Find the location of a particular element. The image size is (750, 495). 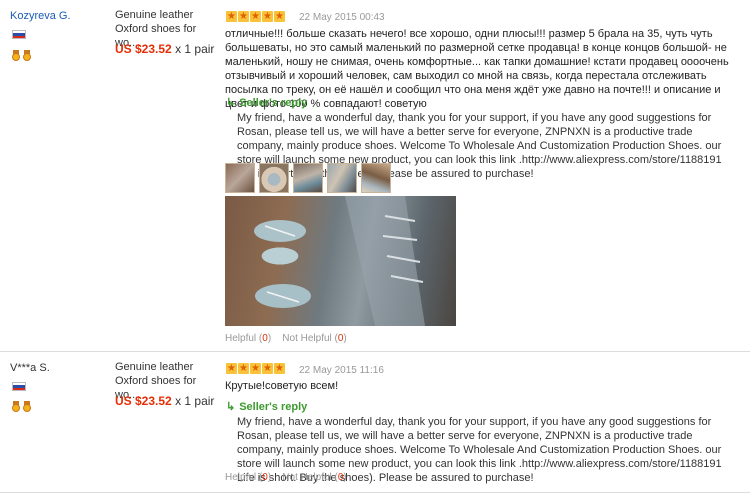

review-divider is located at coordinates (375, 492).